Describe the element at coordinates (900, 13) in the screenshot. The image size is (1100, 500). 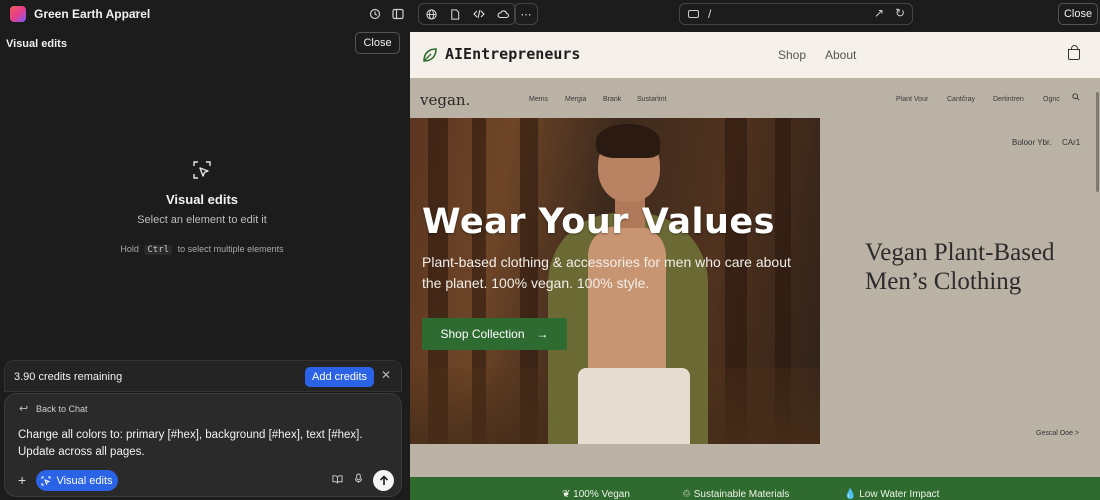
I see `refresh-icon: ↻` at that location.